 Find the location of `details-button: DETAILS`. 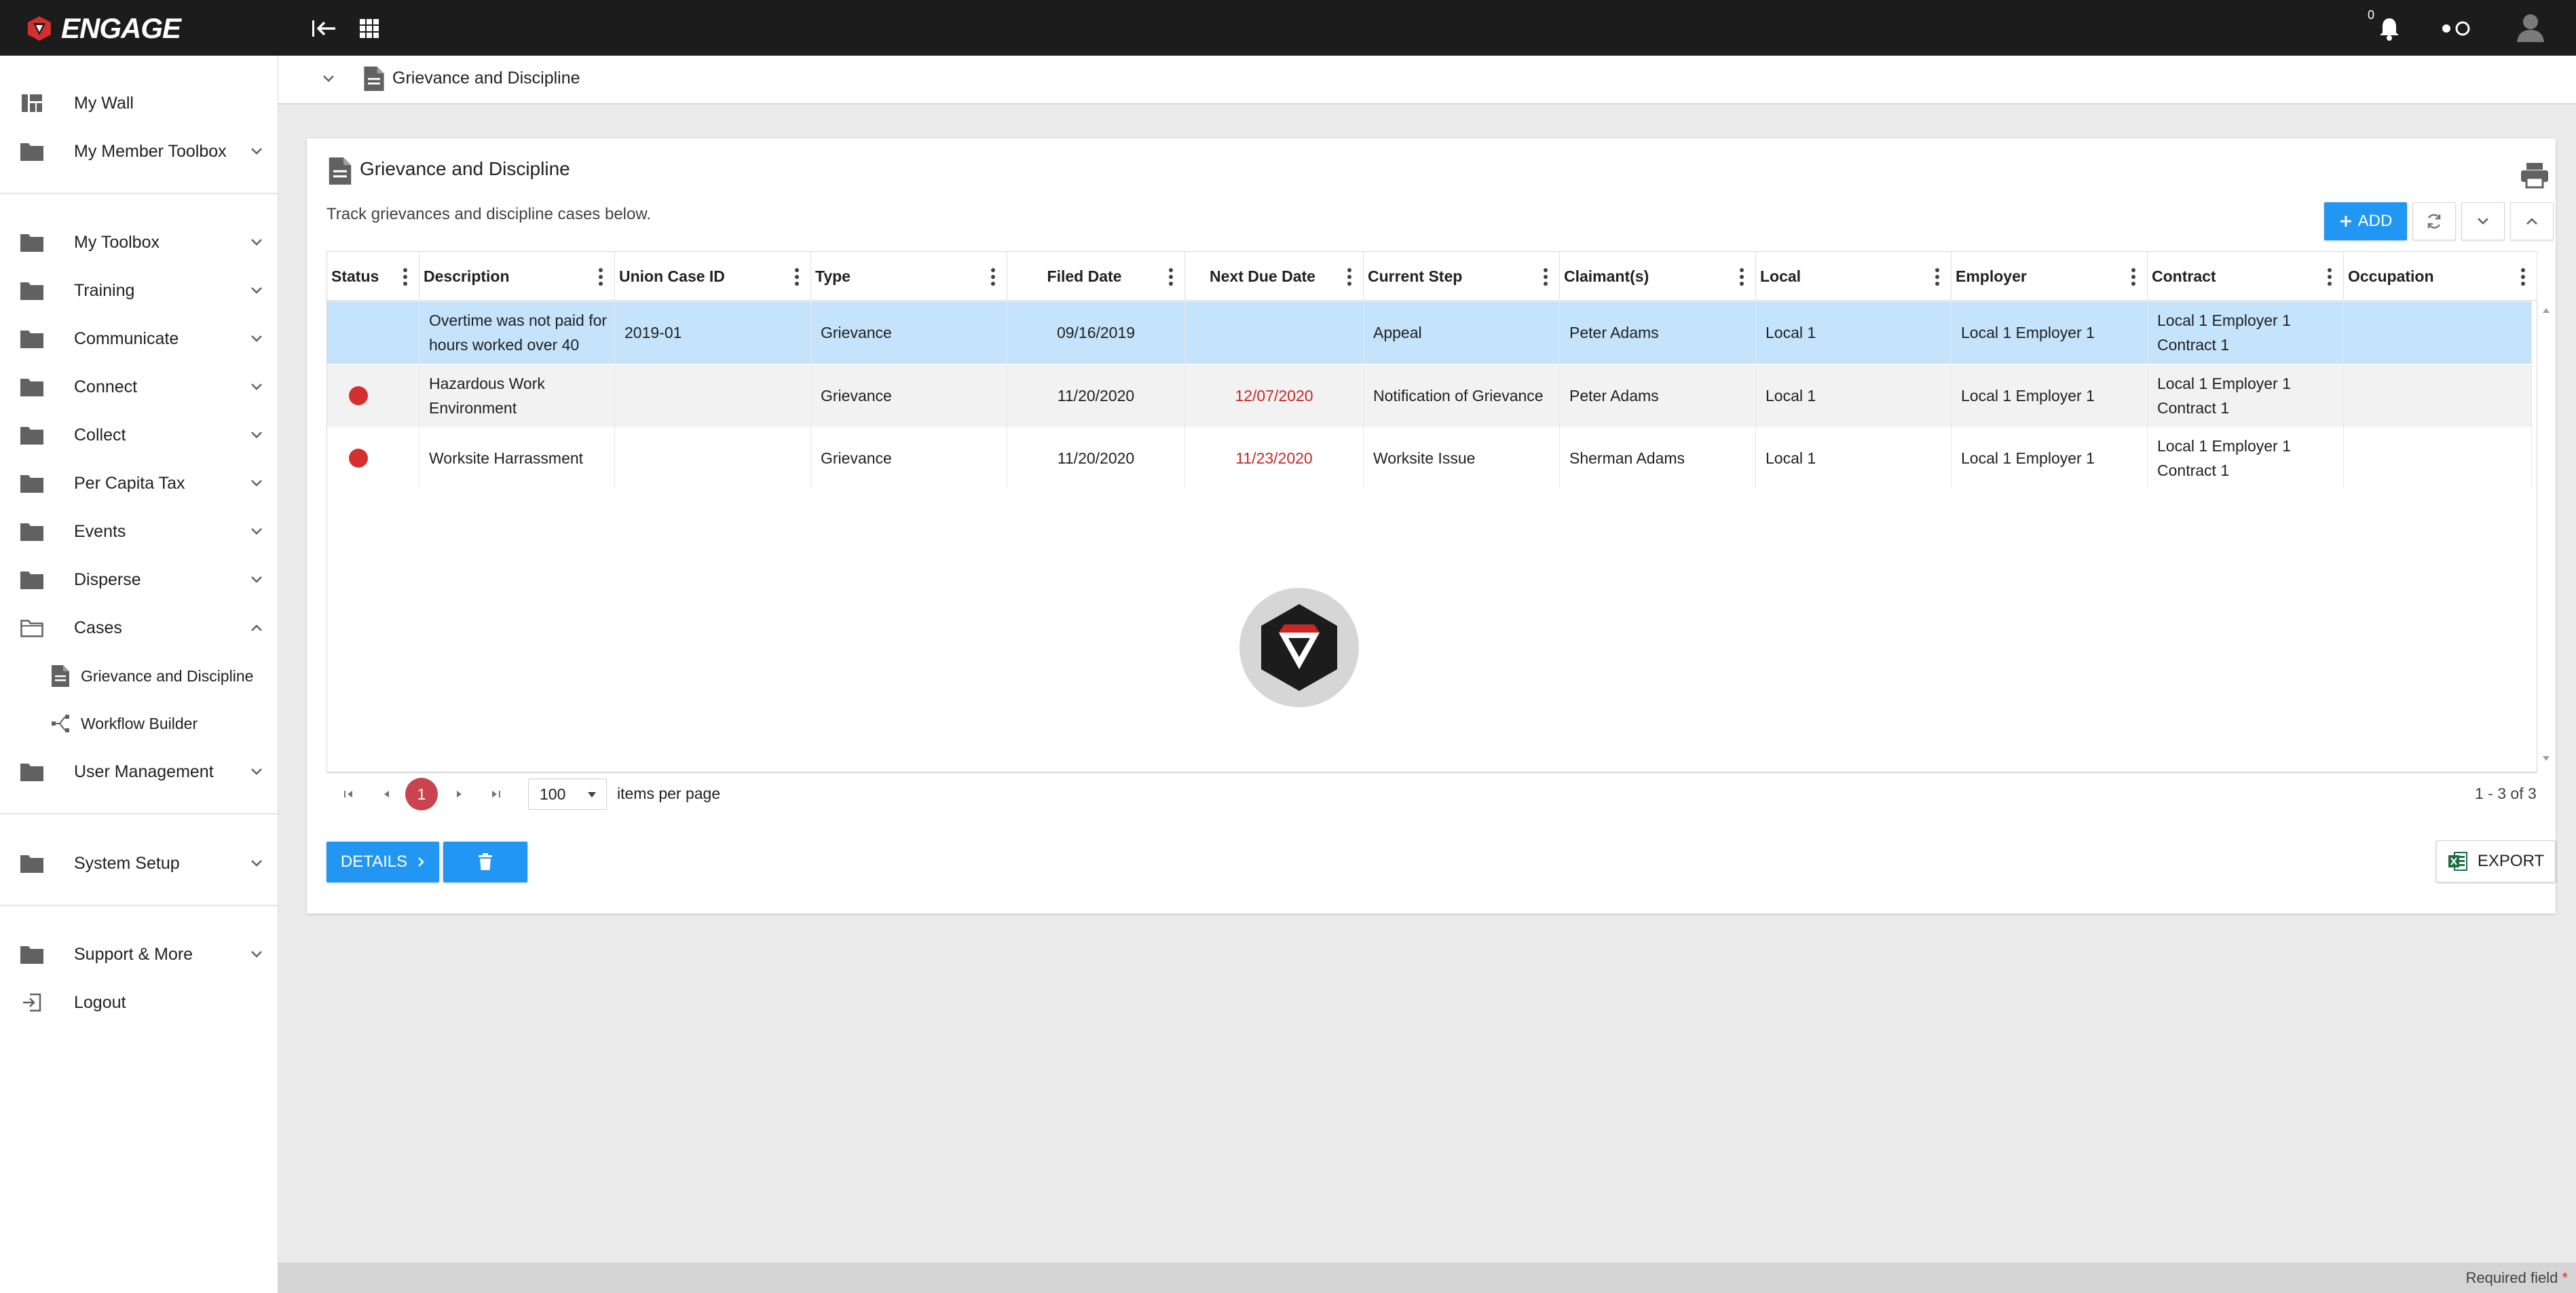

details-button: DETAILS is located at coordinates (383, 862).